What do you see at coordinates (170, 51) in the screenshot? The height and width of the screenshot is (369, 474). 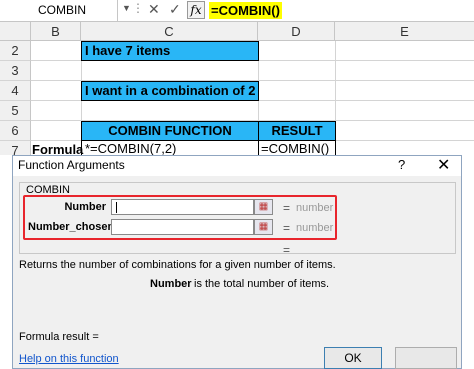 I see `cell-c2: I have 7 items` at bounding box center [170, 51].